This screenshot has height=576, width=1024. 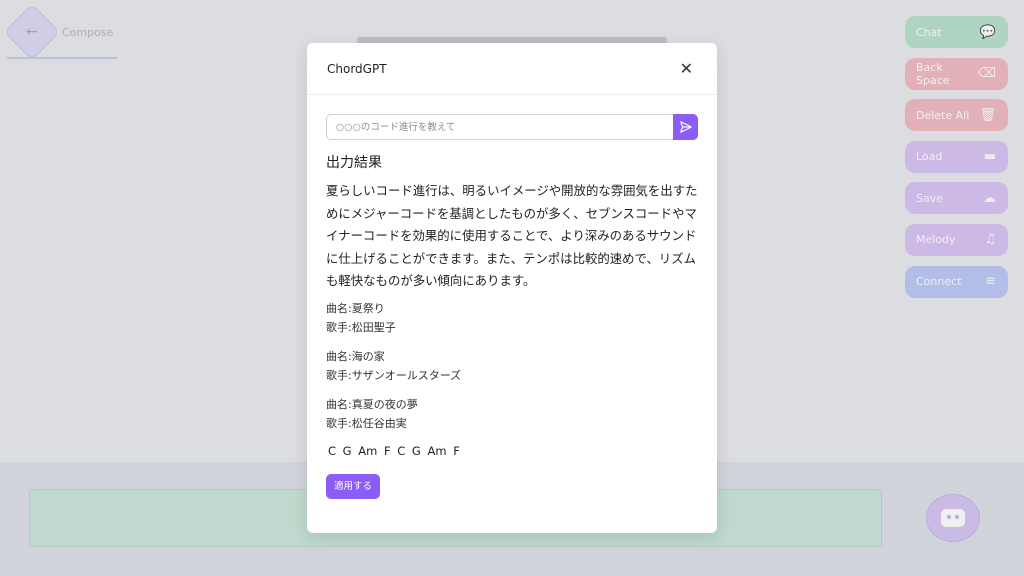 What do you see at coordinates (366, 423) in the screenshot?
I see `song-artist: 歌手:松任谷由実` at bounding box center [366, 423].